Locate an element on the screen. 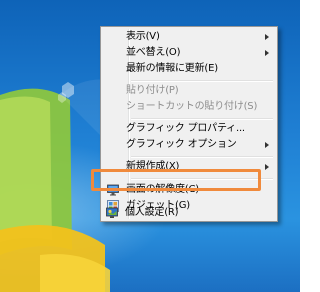 The image size is (320, 292). menu-item-label: グラフィック オプション is located at coordinates (181, 144).